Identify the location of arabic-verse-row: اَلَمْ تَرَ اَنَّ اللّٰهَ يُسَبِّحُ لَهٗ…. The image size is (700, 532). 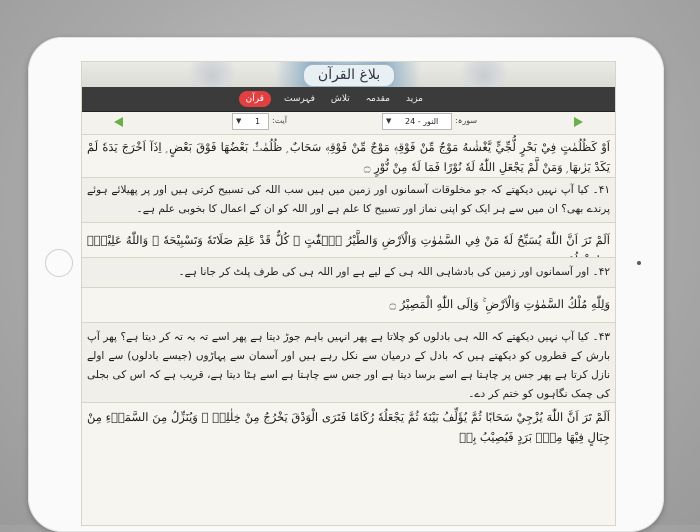
(348, 244).